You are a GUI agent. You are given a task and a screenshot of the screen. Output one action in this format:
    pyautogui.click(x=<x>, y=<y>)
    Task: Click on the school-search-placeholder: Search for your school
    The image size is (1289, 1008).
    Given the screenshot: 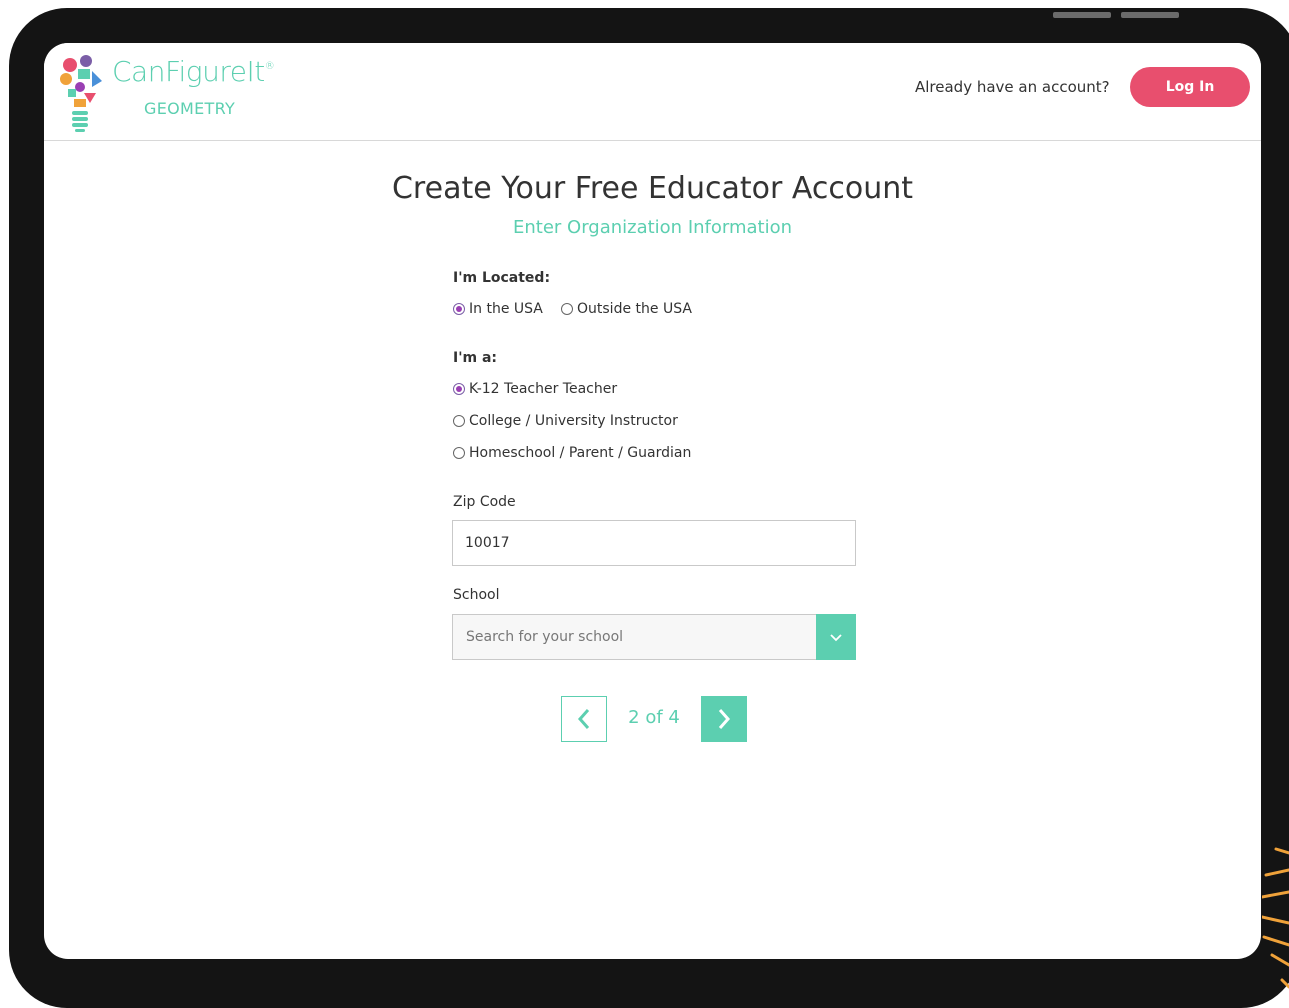 What is the action you would take?
    pyautogui.click(x=545, y=637)
    